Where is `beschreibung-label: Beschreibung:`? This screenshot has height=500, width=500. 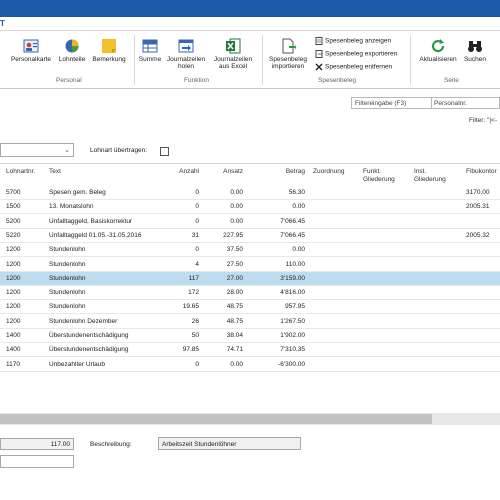 beschreibung-label: Beschreibung: is located at coordinates (111, 444).